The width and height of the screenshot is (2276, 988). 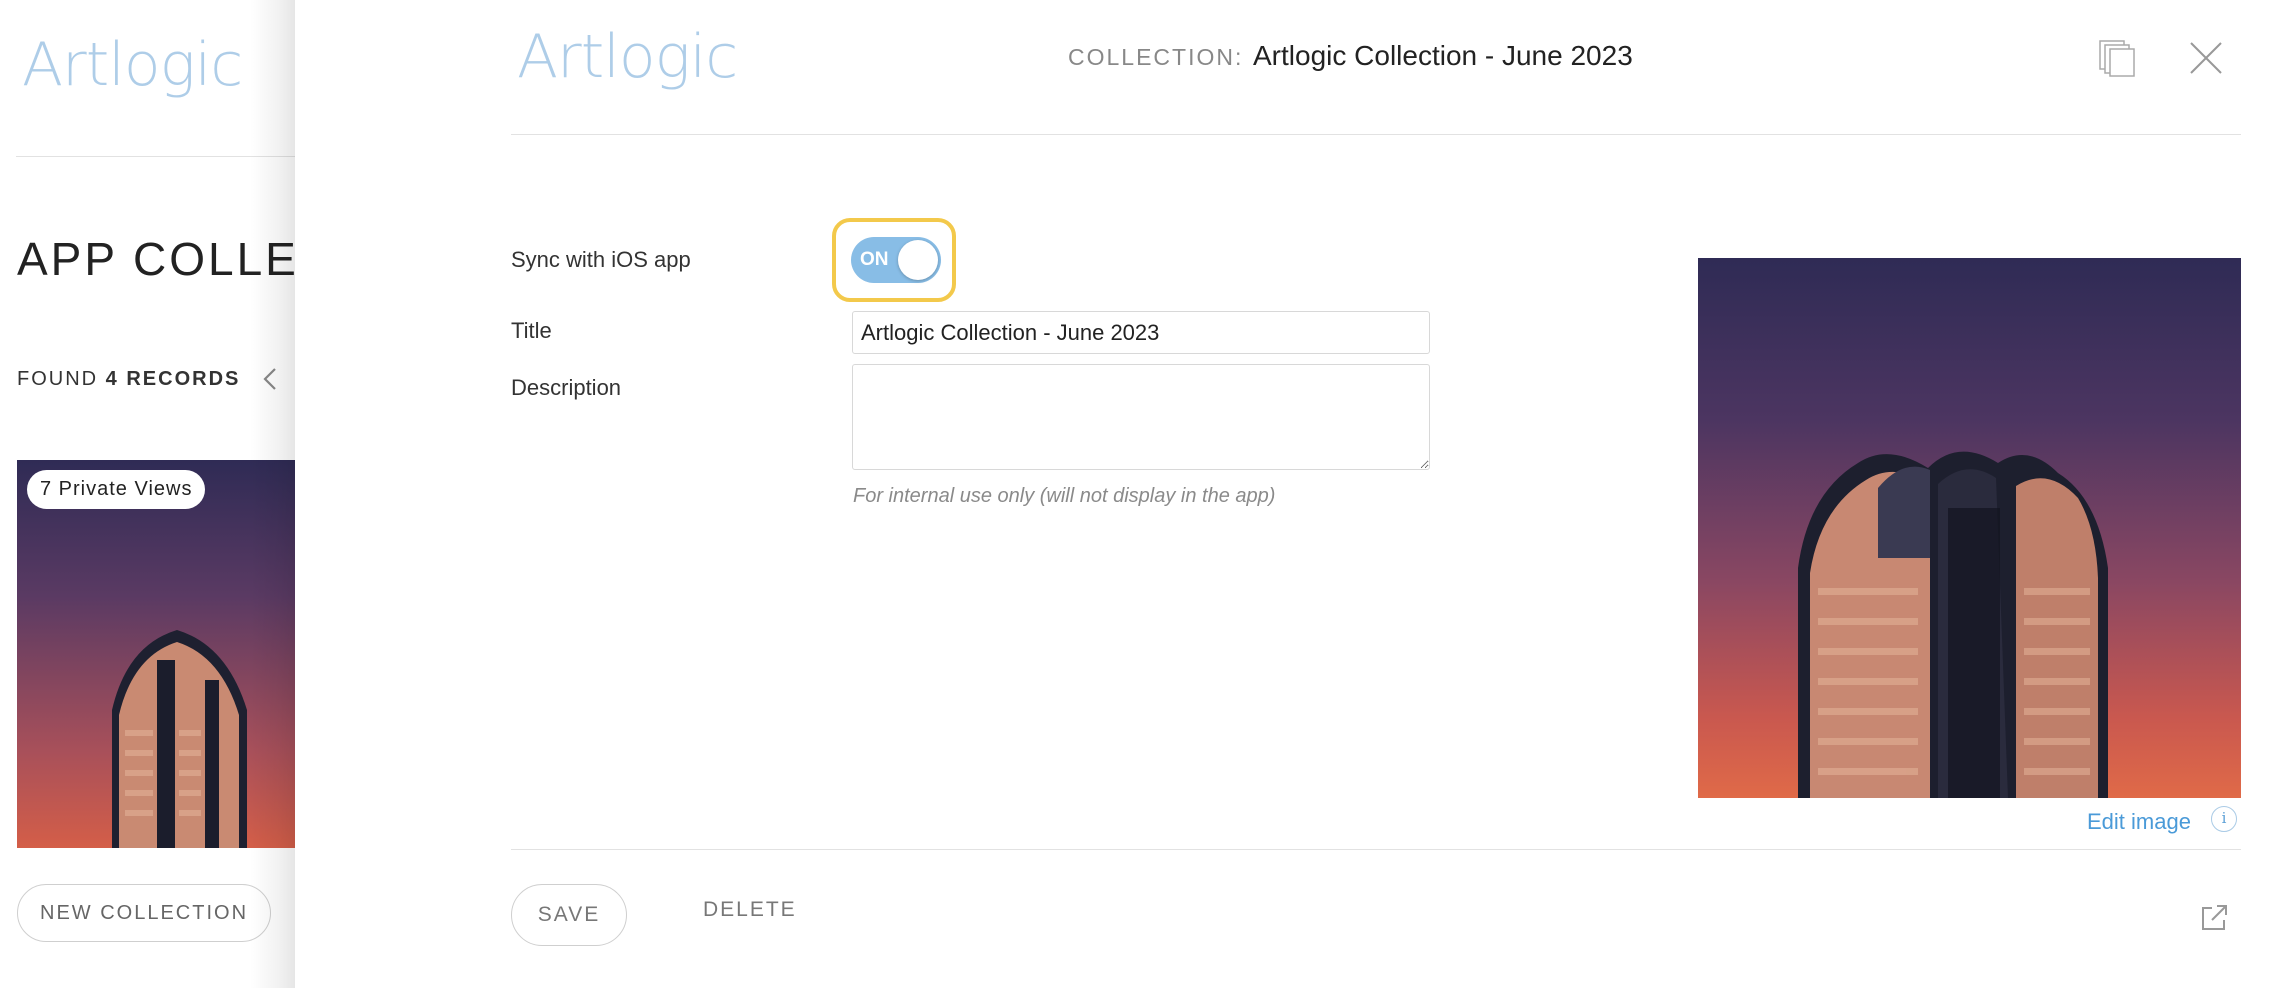 What do you see at coordinates (1156, 57) in the screenshot?
I see `collection-label: COLLECTION:` at bounding box center [1156, 57].